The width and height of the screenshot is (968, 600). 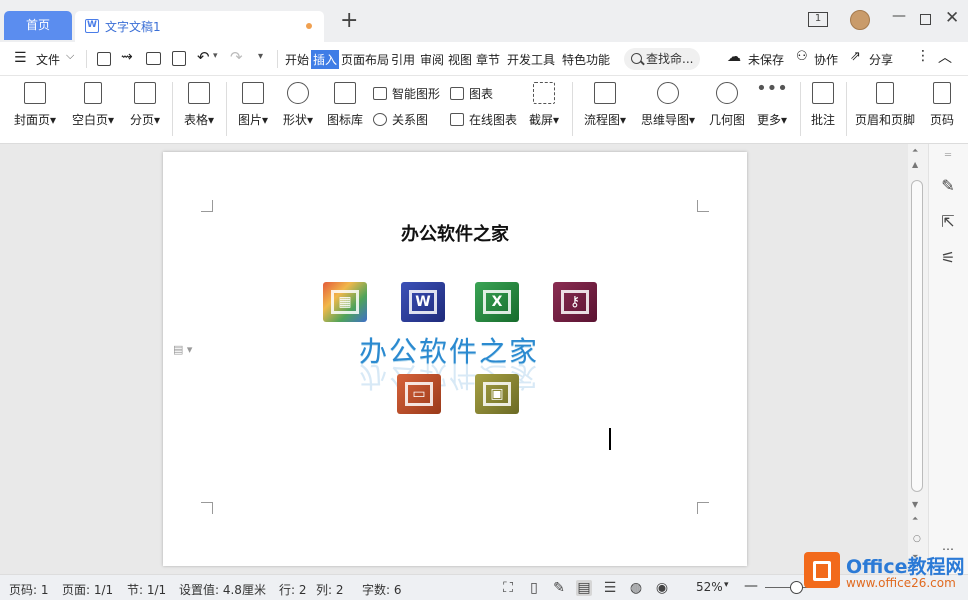 I want to click on print-preview-icon, so click(x=179, y=58).